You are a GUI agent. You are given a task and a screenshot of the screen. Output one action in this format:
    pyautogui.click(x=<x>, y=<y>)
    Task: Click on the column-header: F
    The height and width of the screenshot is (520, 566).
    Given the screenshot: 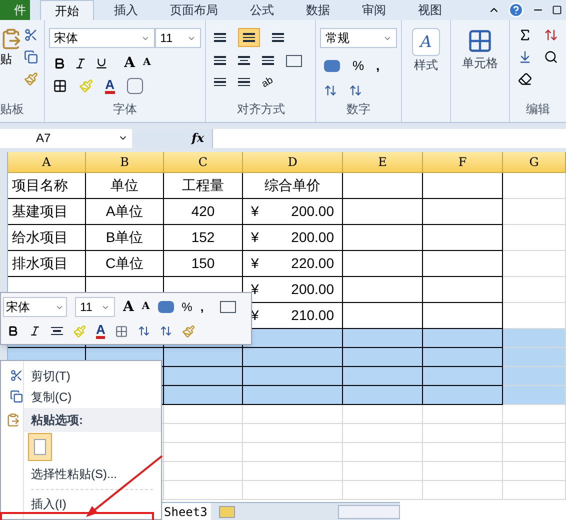 What is the action you would take?
    pyautogui.click(x=463, y=162)
    